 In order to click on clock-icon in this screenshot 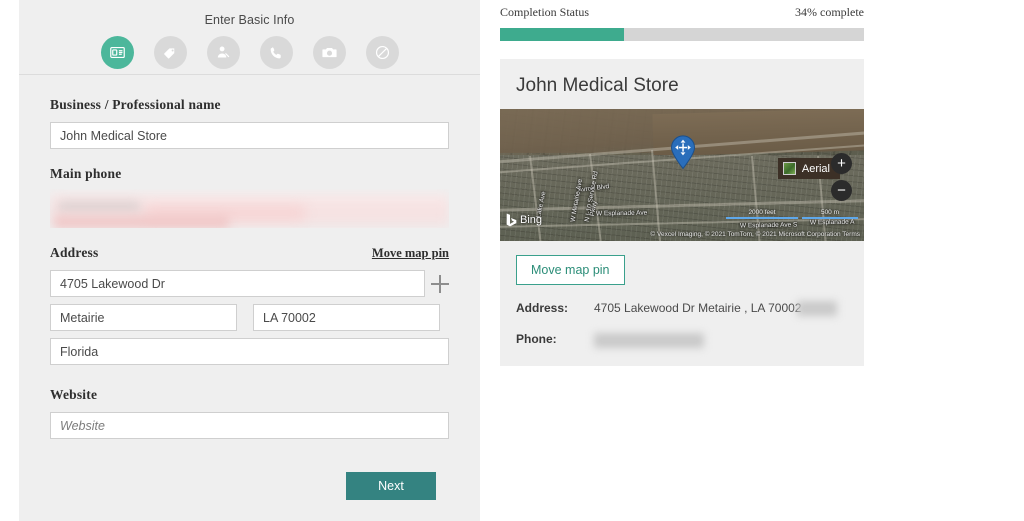, I will do `click(382, 52)`.